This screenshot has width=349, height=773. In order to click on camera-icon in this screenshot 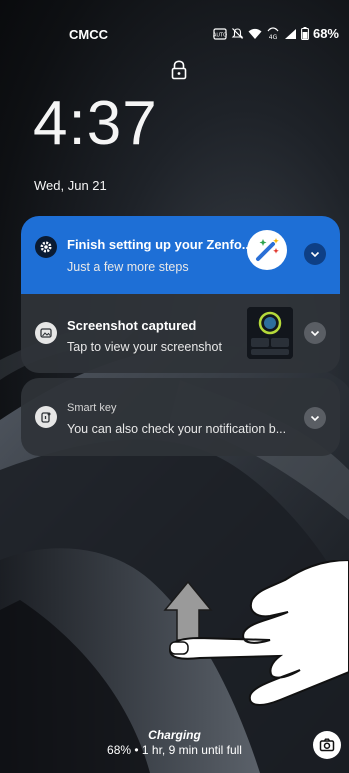, I will do `click(327, 745)`.